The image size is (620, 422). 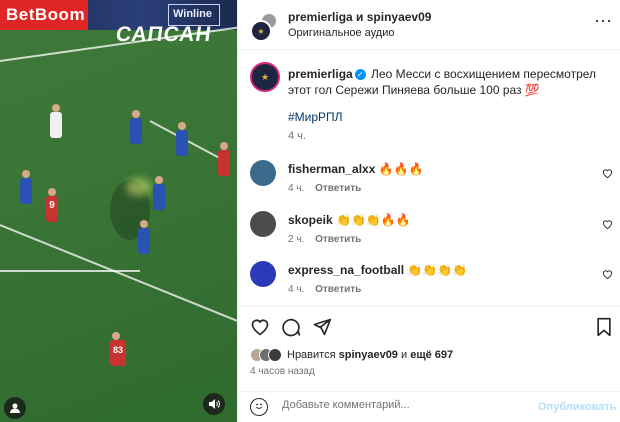 What do you see at coordinates (315, 117) in the screenshot?
I see `hashtag-link: #МирРПЛ` at bounding box center [315, 117].